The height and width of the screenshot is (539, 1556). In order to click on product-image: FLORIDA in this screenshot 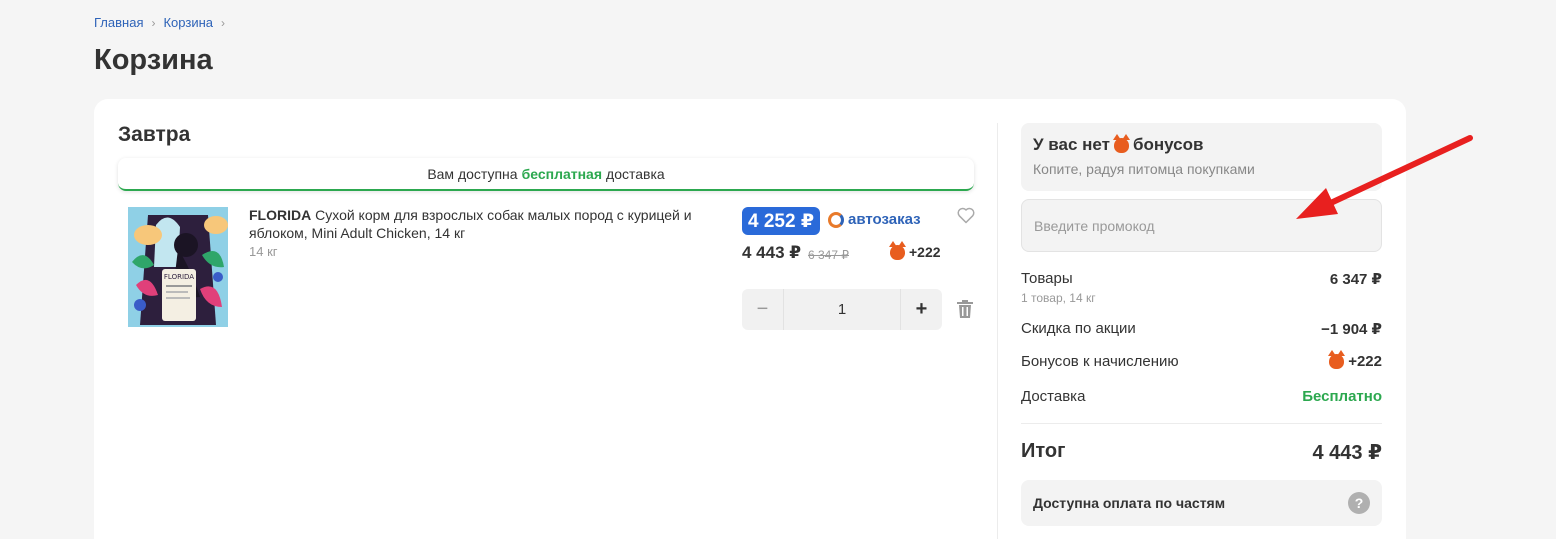, I will do `click(178, 267)`.